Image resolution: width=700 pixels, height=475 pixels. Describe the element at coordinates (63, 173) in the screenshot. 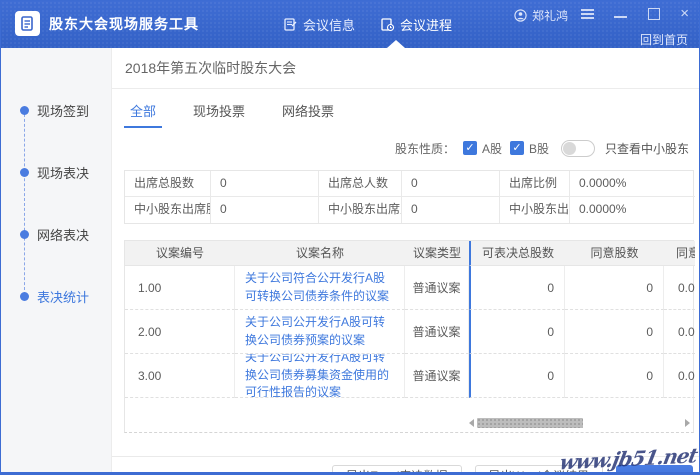

I see `step-label: 现场表决` at that location.